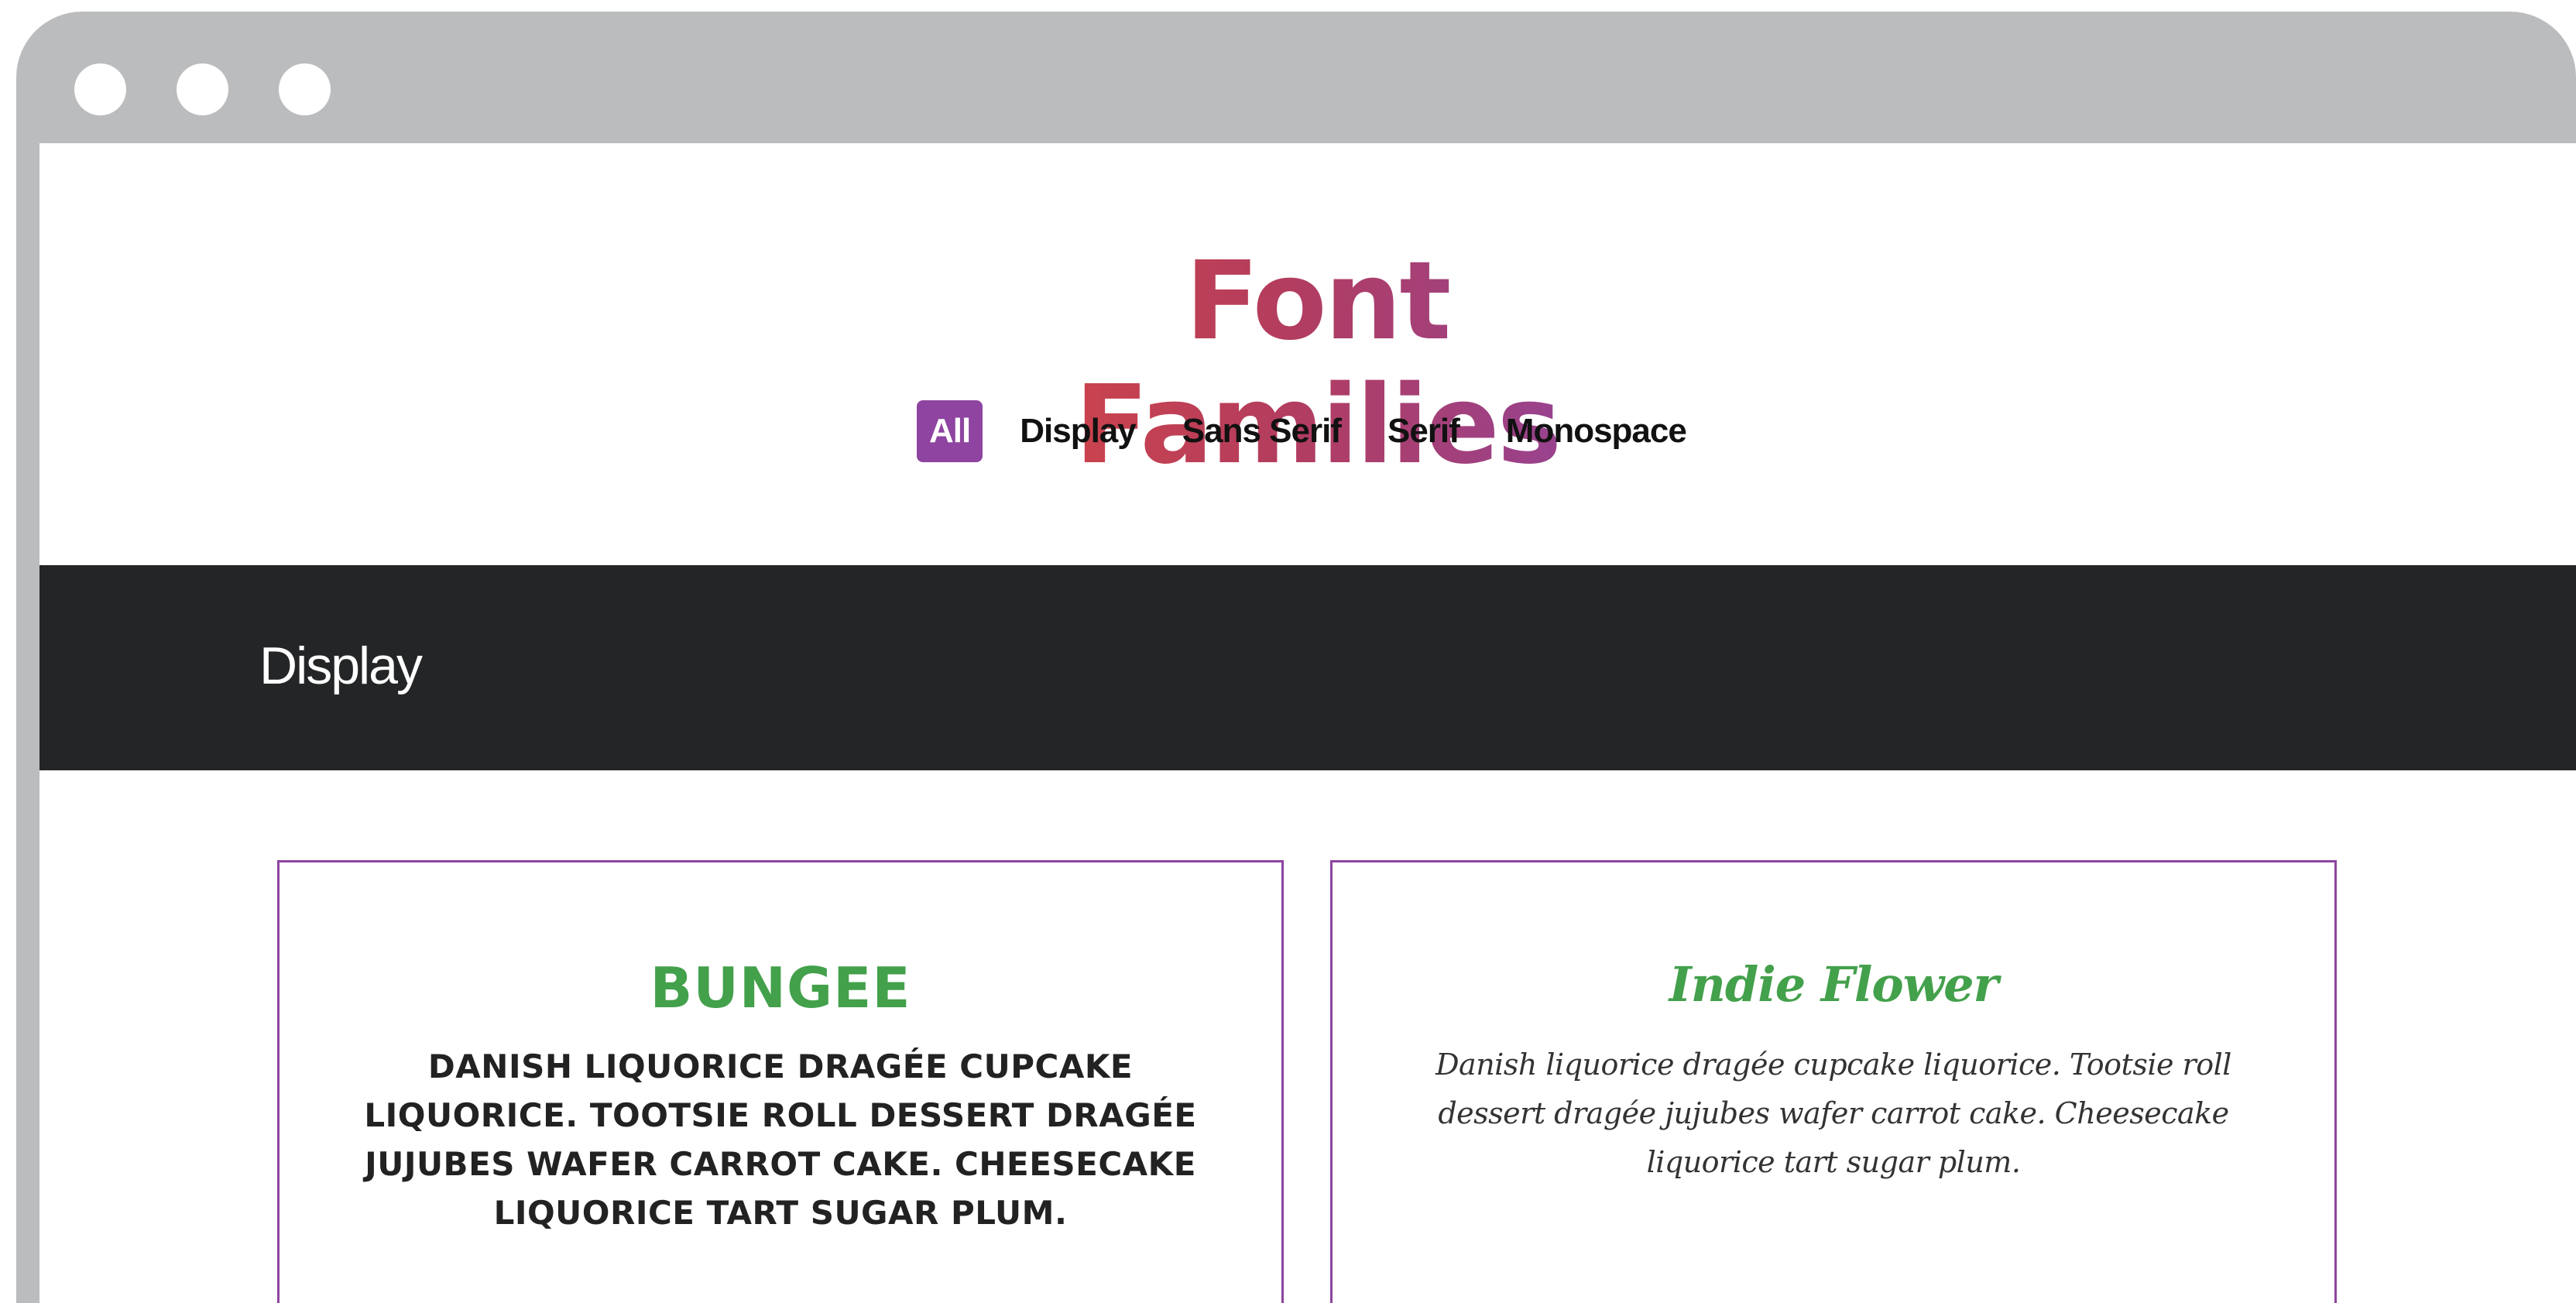  I want to click on minimize-dot, so click(202, 89).